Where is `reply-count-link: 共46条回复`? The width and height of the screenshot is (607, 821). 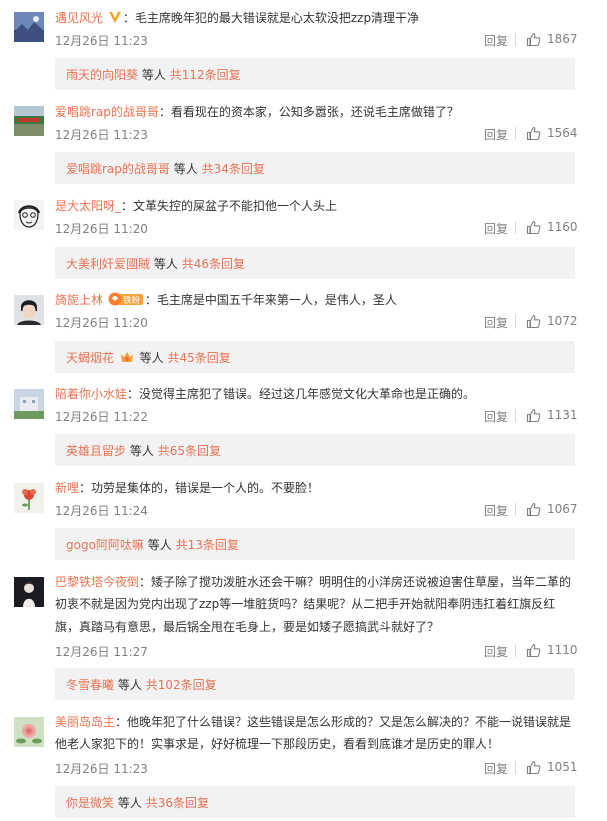 reply-count-link: 共46条回复 is located at coordinates (213, 264).